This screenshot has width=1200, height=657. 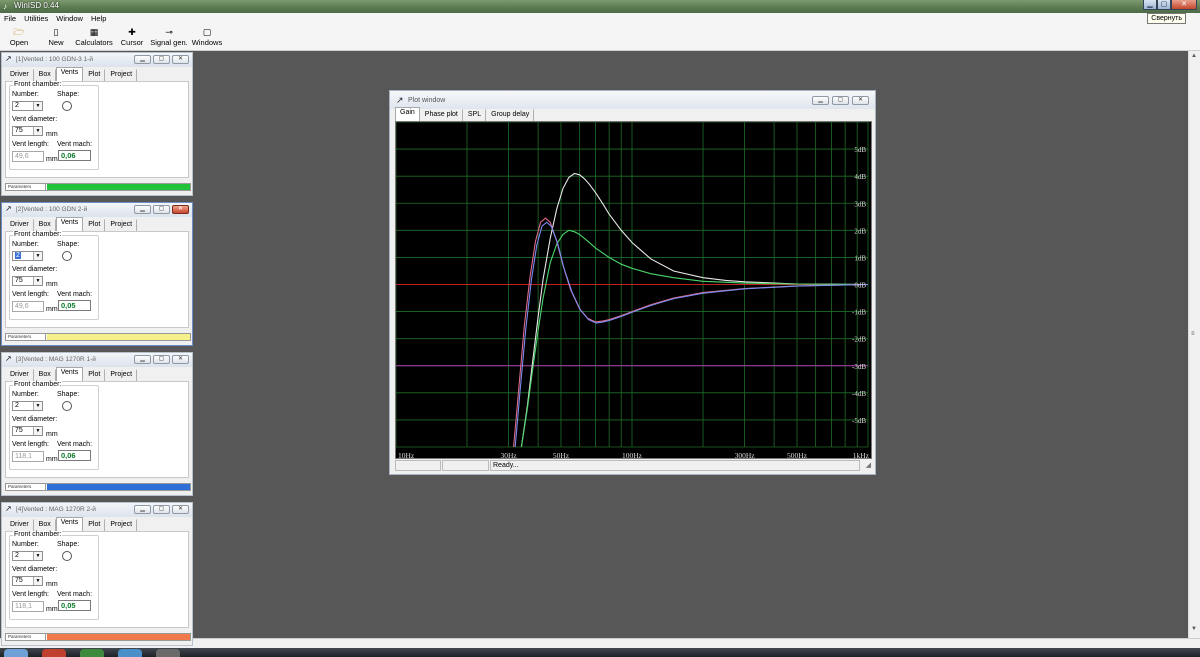 What do you see at coordinates (10, 19) in the screenshot?
I see `menu-file: File` at bounding box center [10, 19].